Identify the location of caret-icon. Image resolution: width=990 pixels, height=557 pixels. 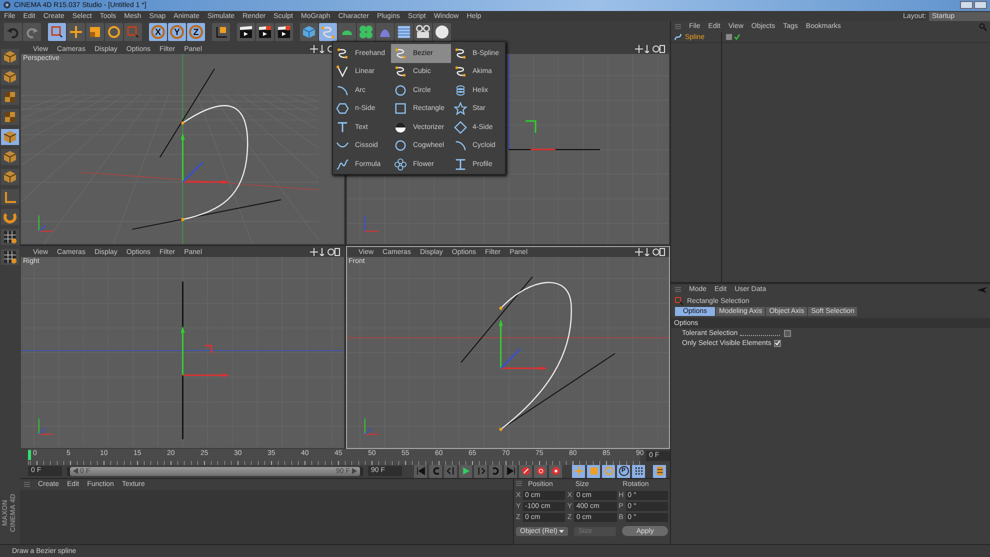
(561, 531).